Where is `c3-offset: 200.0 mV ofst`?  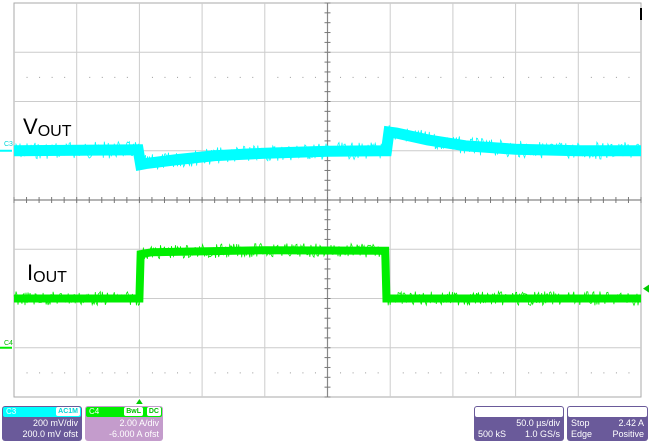 c3-offset: 200.0 mV ofst is located at coordinates (50, 434).